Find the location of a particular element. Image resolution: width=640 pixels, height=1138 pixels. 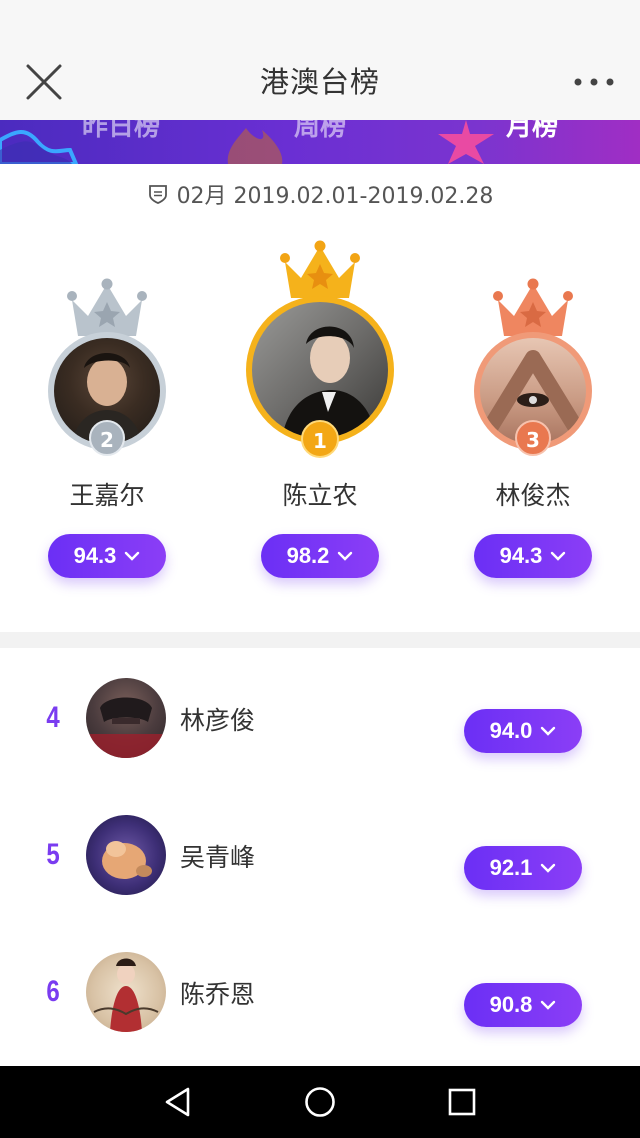

score-button: 92.1 is located at coordinates (523, 868).